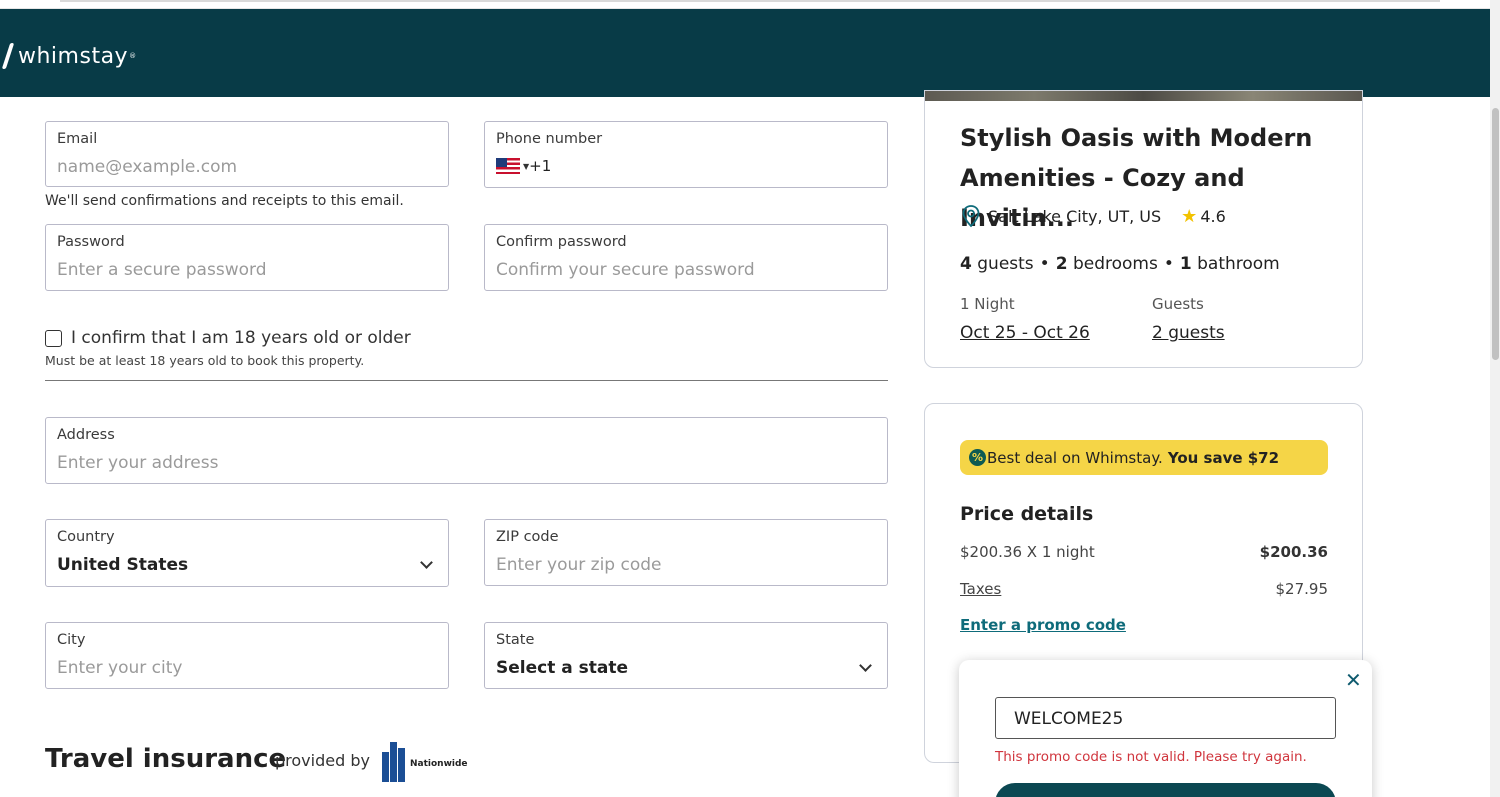 This screenshot has width=1500, height=797. What do you see at coordinates (86, 435) in the screenshot?
I see `address-label: Address` at bounding box center [86, 435].